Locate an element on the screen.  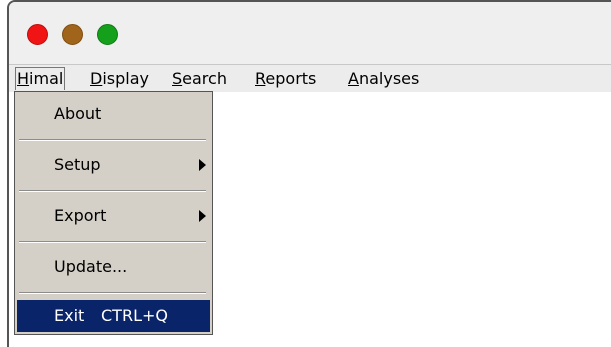
menu-item-export-label: Export is located at coordinates (80, 215).